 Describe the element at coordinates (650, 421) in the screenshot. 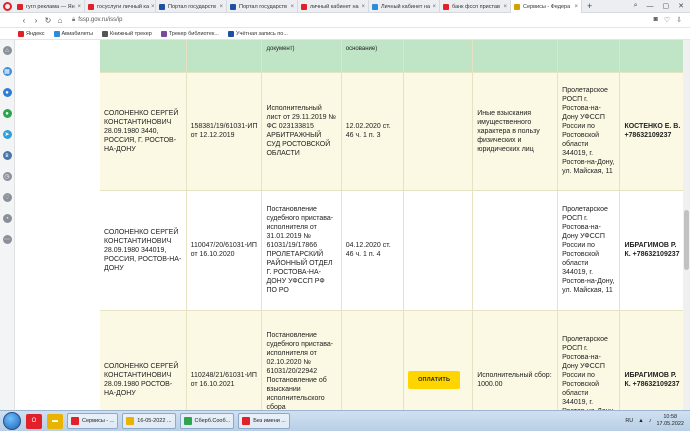

I see `volume-icon: ♪` at that location.